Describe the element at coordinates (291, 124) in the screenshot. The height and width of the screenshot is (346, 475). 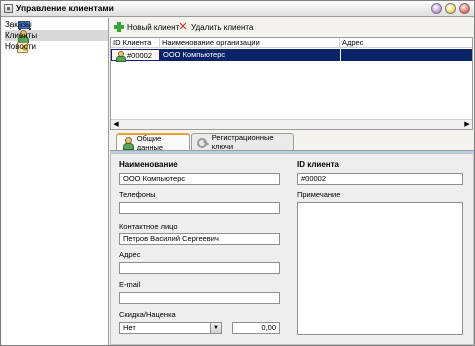
I see `horizontal-scrollbar: ◀ ▶` at that location.